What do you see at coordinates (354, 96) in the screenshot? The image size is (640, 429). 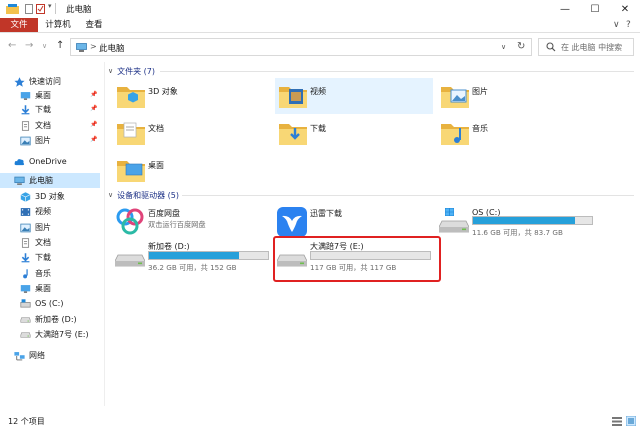 I see `folder-videos: 视频` at bounding box center [354, 96].